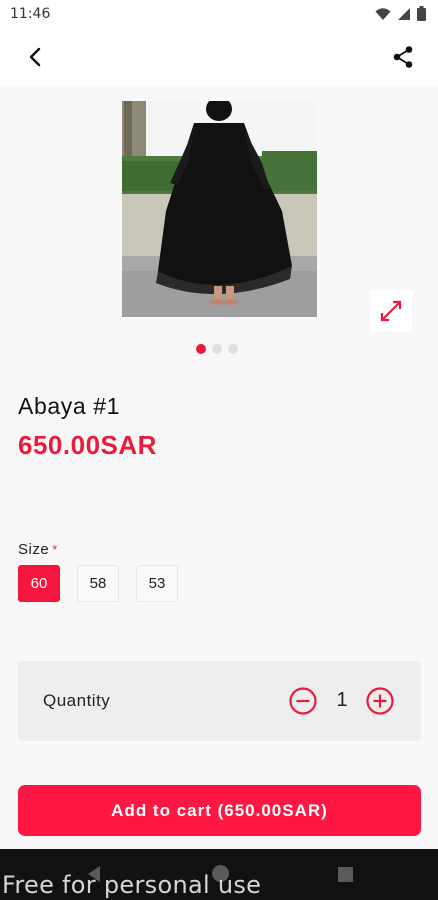  I want to click on nav-recents-icon, so click(345, 874).